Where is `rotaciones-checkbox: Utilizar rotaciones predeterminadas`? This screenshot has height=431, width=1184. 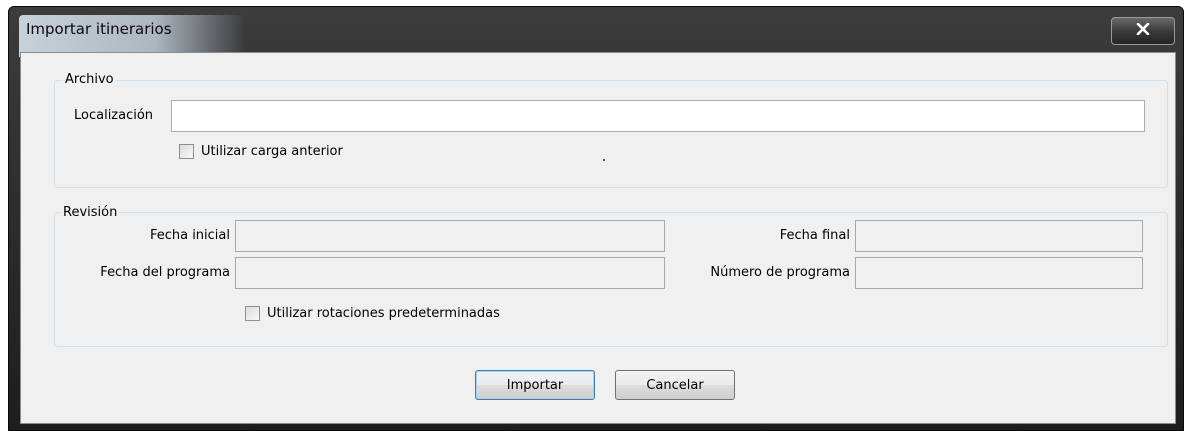
rotaciones-checkbox: Utilizar rotaciones predeterminadas is located at coordinates (372, 313).